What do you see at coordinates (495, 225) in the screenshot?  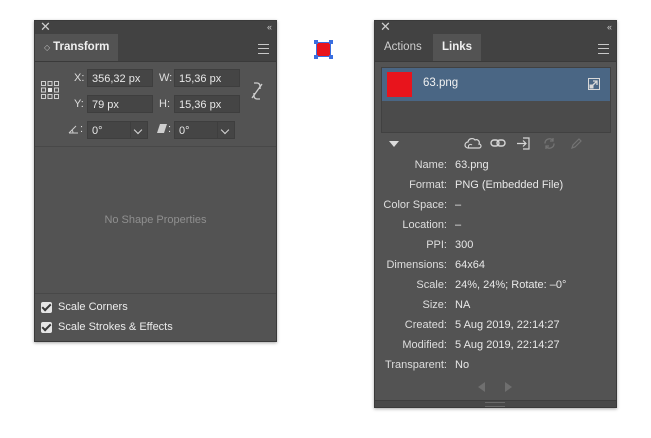 I see `info-row: Location: –` at bounding box center [495, 225].